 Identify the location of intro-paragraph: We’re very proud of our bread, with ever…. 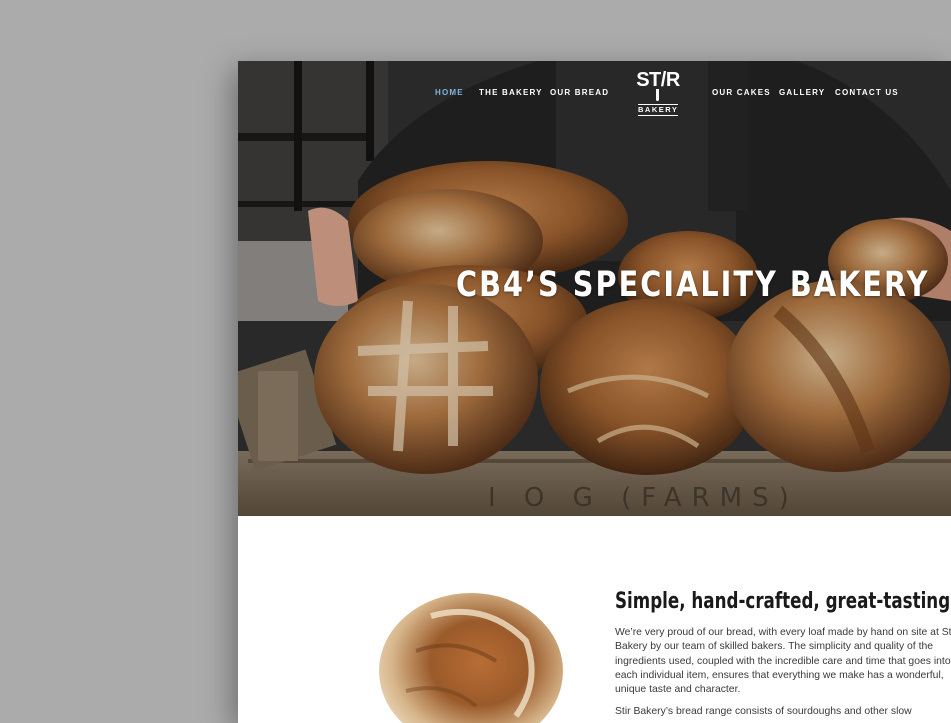
(783, 661).